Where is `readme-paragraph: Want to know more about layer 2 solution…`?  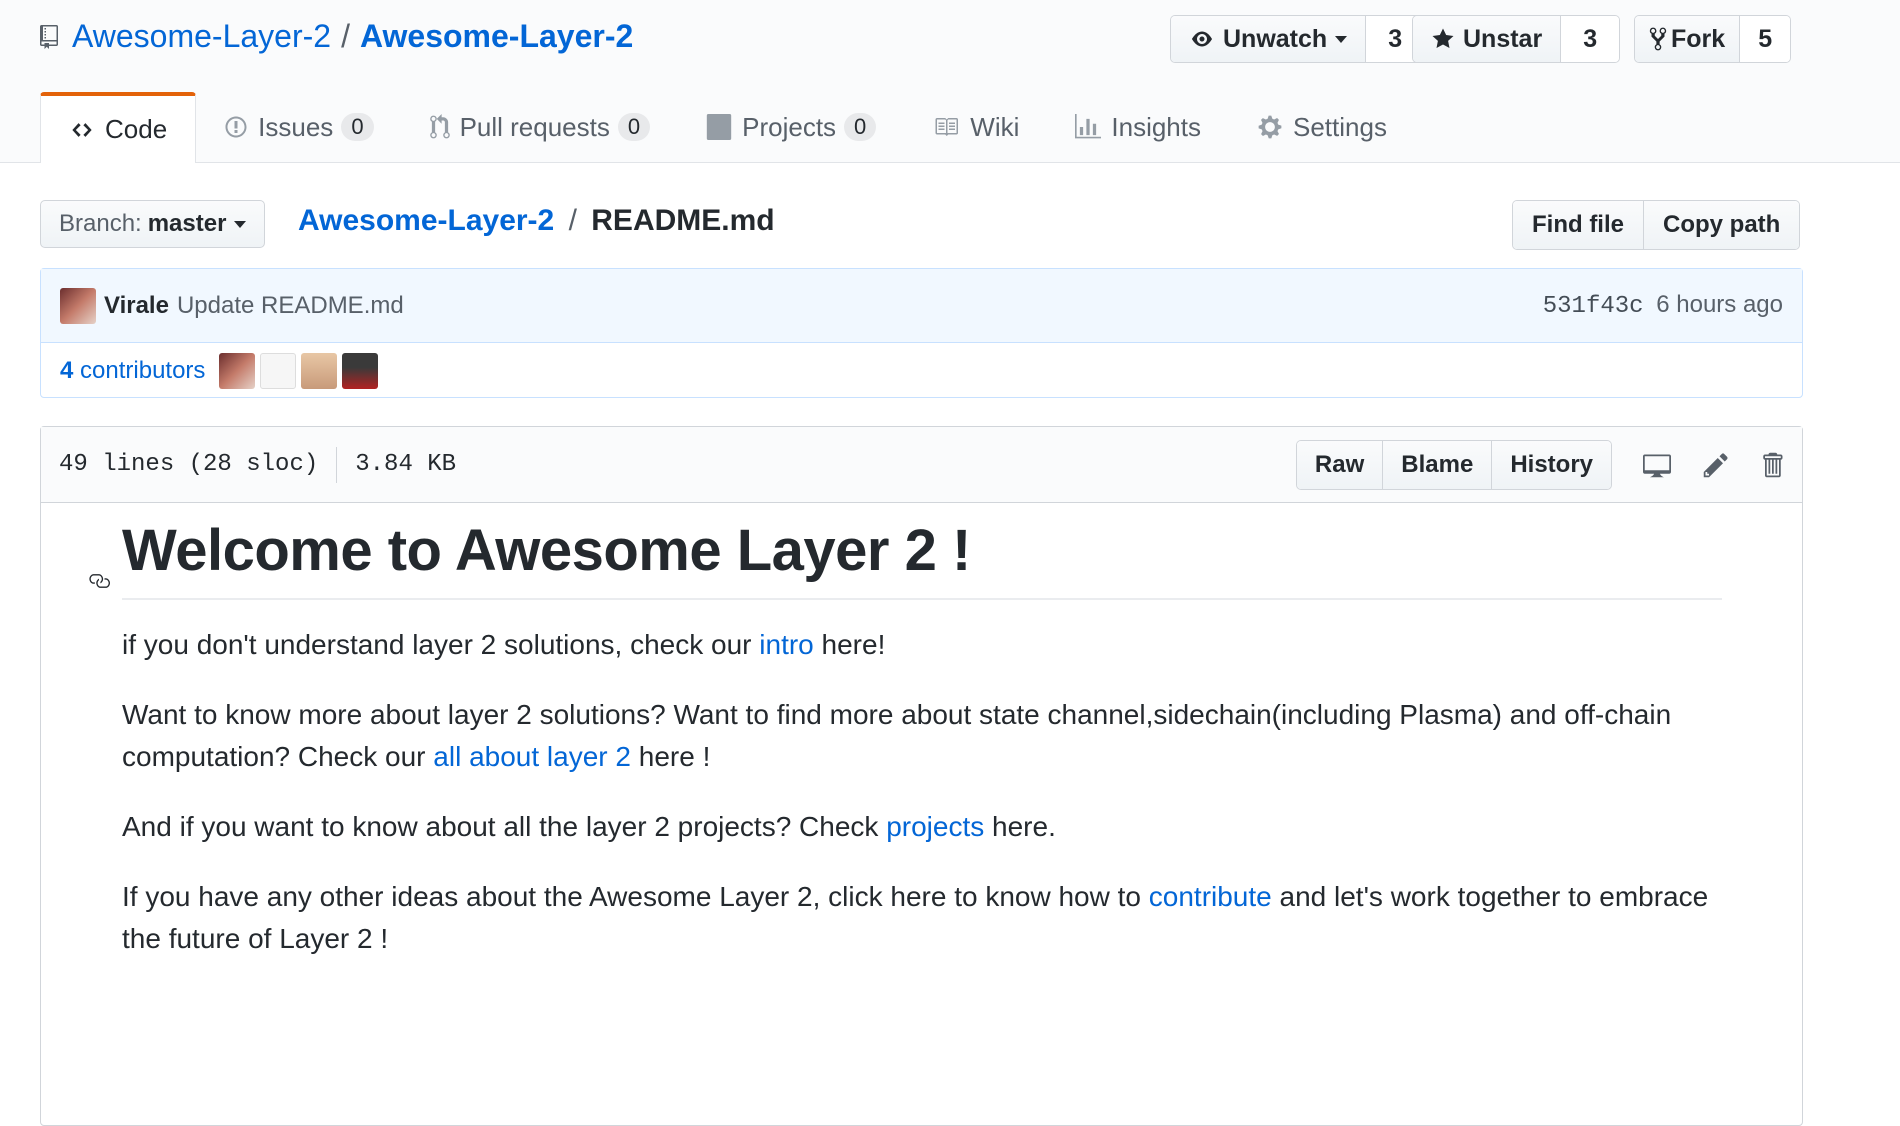
readme-paragraph: Want to know more about layer 2 solution… is located at coordinates (922, 736).